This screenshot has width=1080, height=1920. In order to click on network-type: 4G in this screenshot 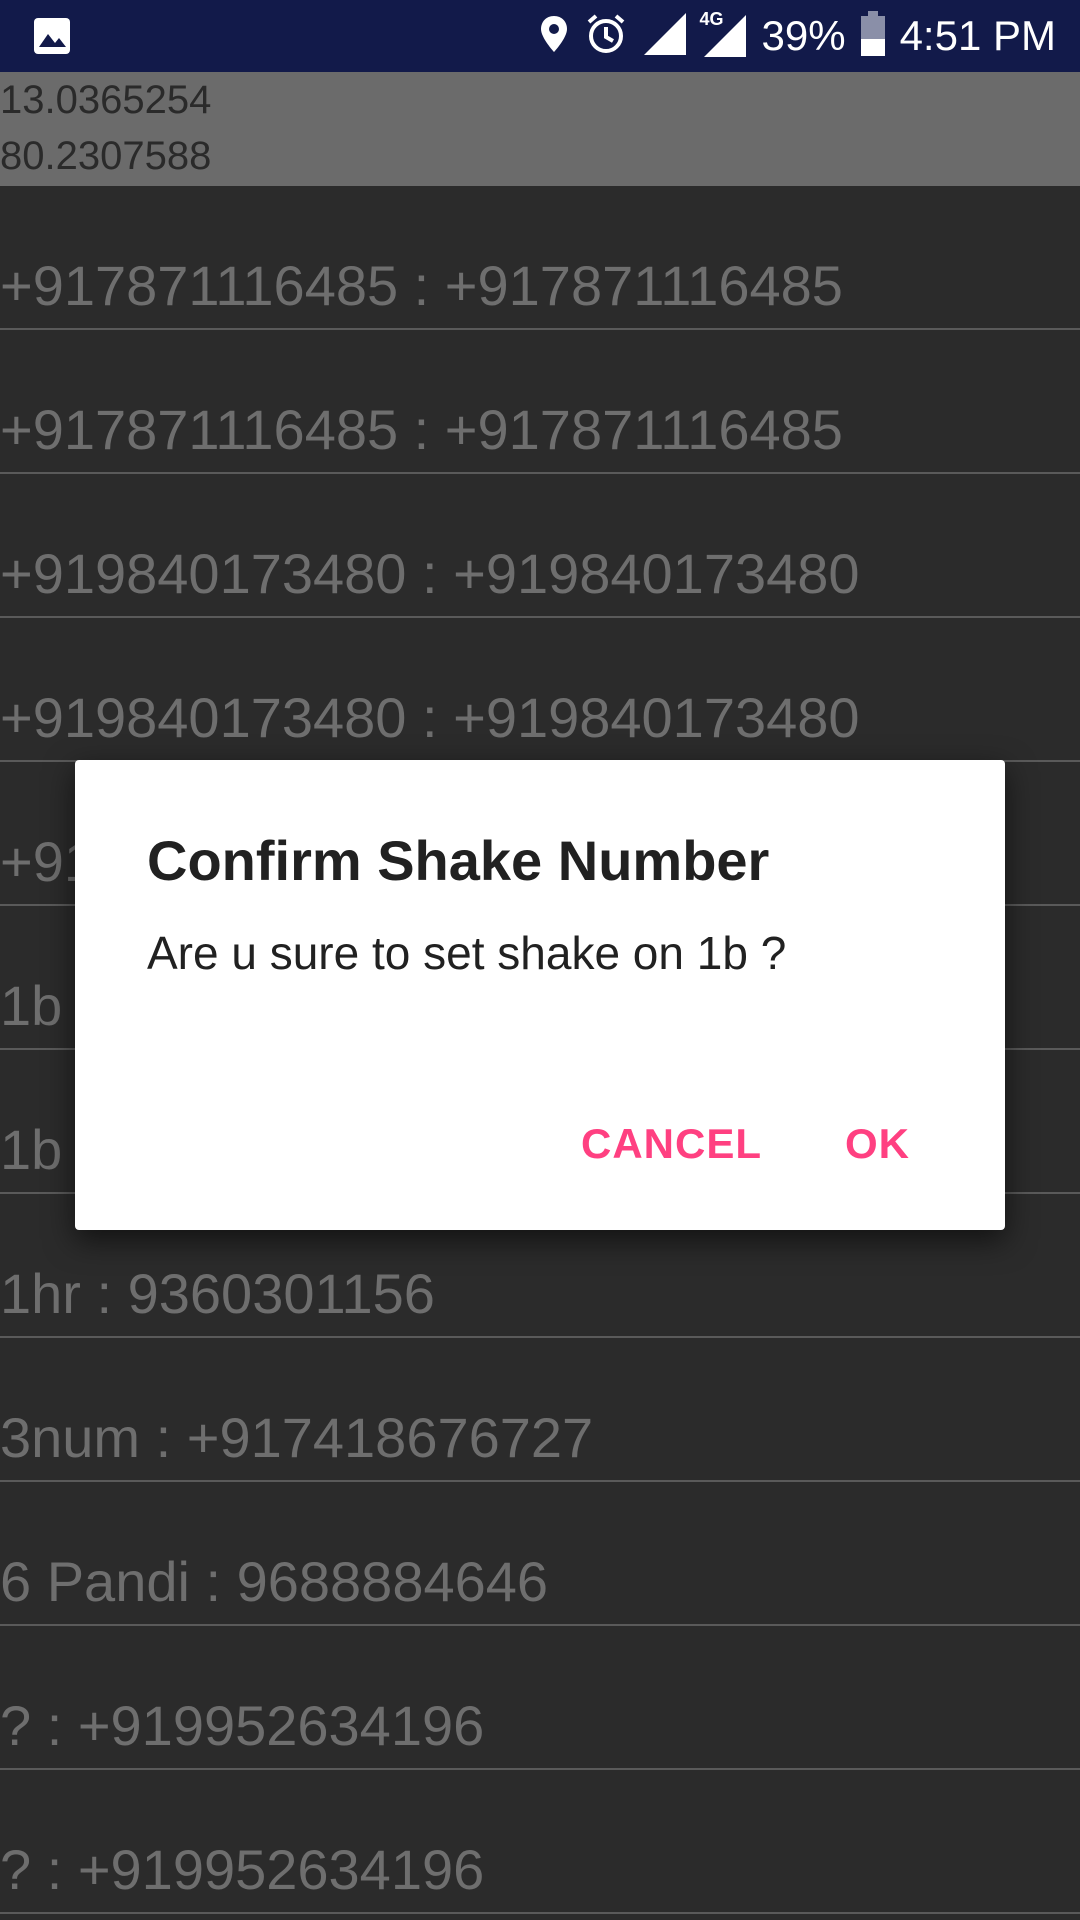, I will do `click(711, 19)`.